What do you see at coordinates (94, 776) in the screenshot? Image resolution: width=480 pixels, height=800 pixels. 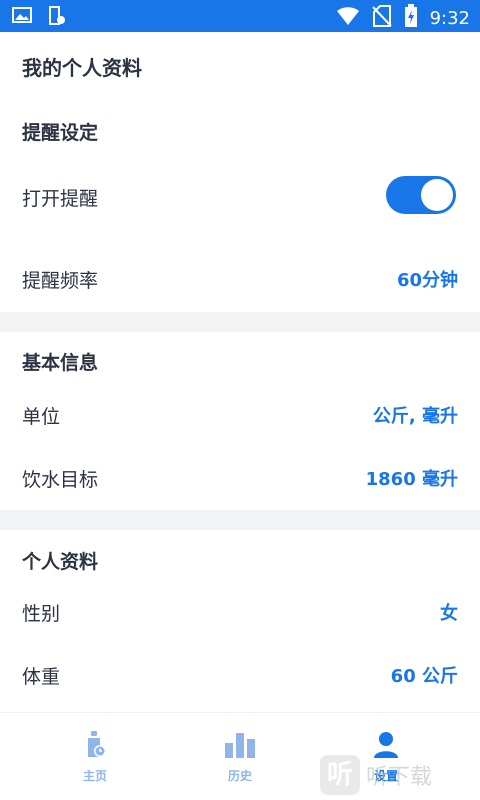 I see `nav-home-label: 主页` at bounding box center [94, 776].